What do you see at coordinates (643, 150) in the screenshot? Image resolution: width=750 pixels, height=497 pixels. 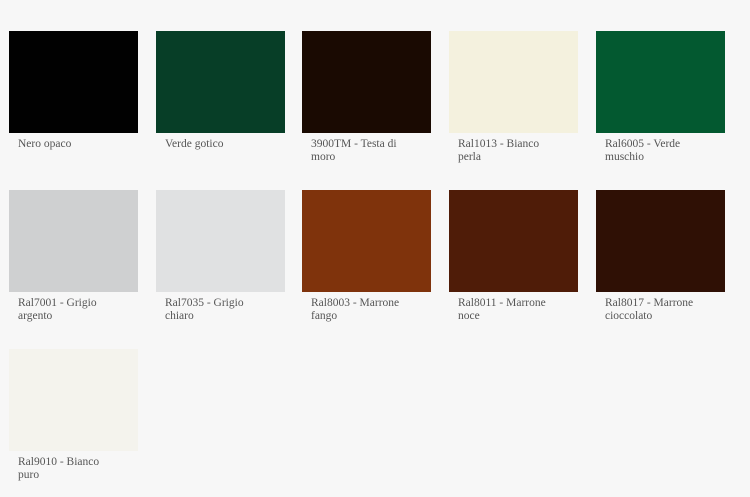 I see `swatch-label: Ral6005 - Verde muschio` at bounding box center [643, 150].